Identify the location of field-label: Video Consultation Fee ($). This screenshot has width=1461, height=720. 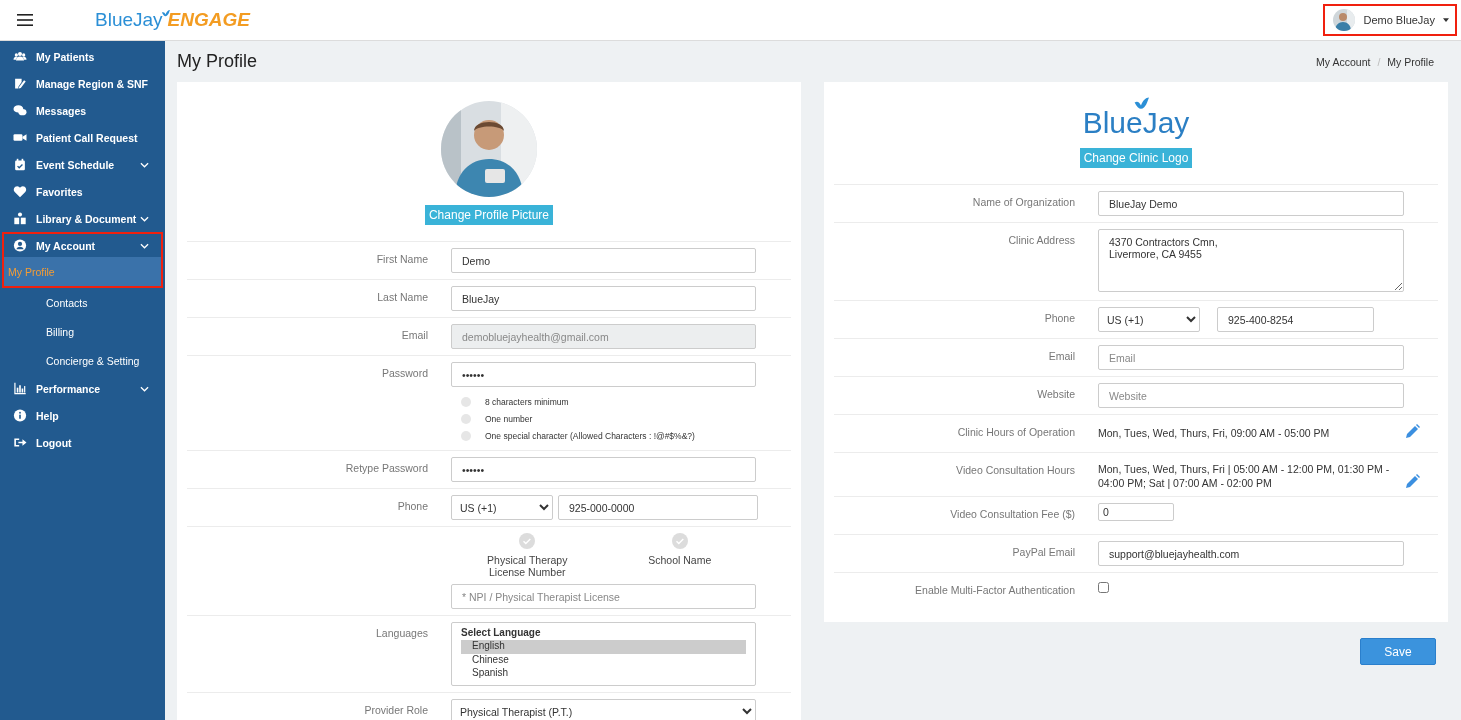
(1012, 514).